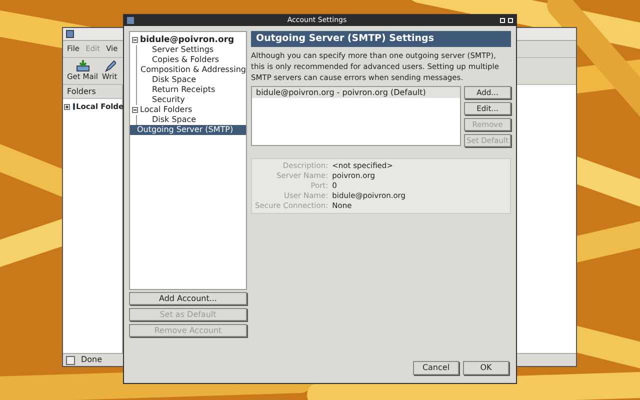 Image resolution: width=640 pixels, height=400 pixels. I want to click on tree-item: Outgoing Server (SMTP), so click(188, 130).